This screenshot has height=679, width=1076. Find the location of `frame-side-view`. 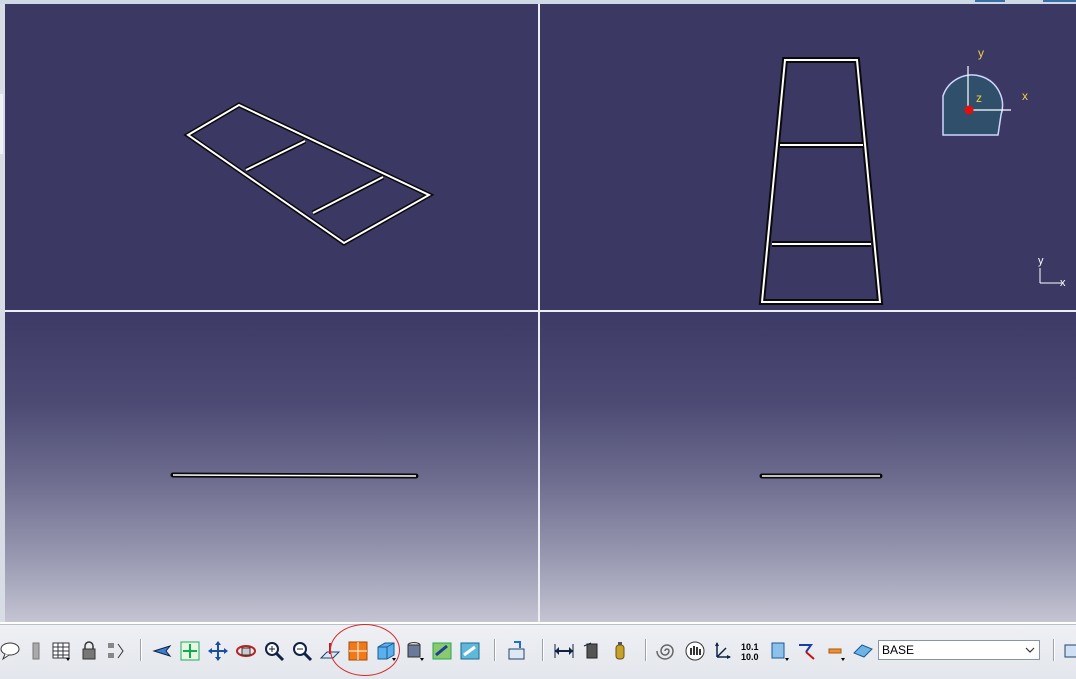

frame-side-view is located at coordinates (821, 476).